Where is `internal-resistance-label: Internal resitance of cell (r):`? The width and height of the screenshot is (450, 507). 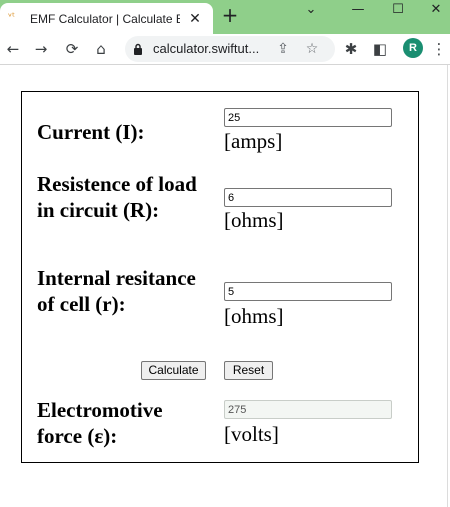 internal-resistance-label: Internal resitance of cell (r): is located at coordinates (116, 291).